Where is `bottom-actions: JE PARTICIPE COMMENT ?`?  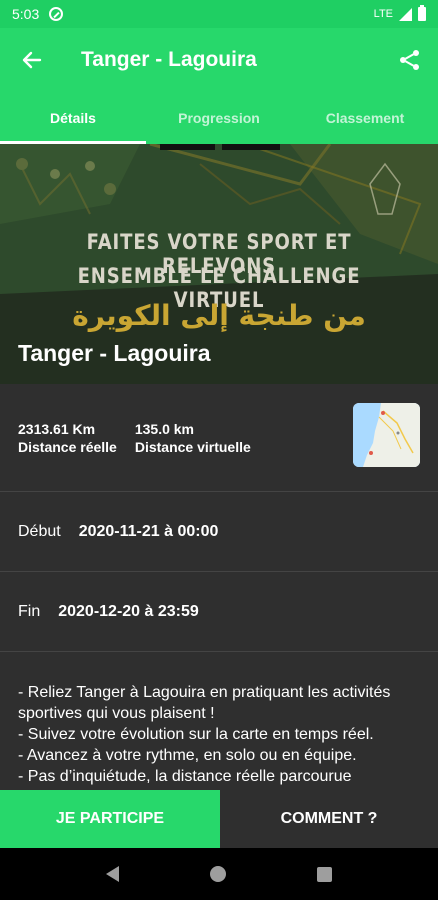 bottom-actions: JE PARTICIPE COMMENT ? is located at coordinates (219, 819).